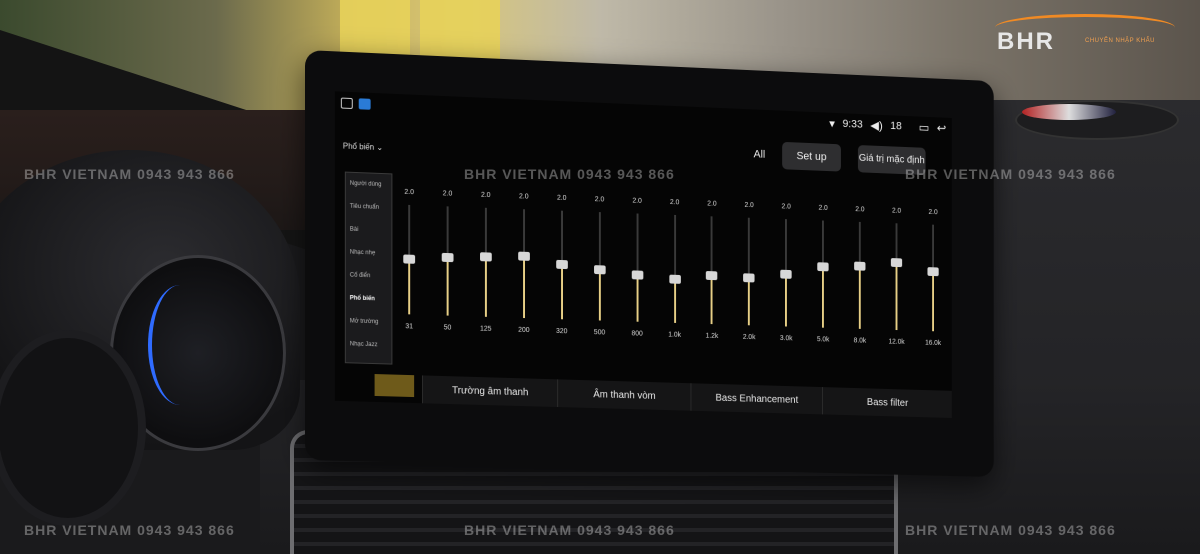 This screenshot has height=554, width=1200. I want to click on all-button: All, so click(760, 155).